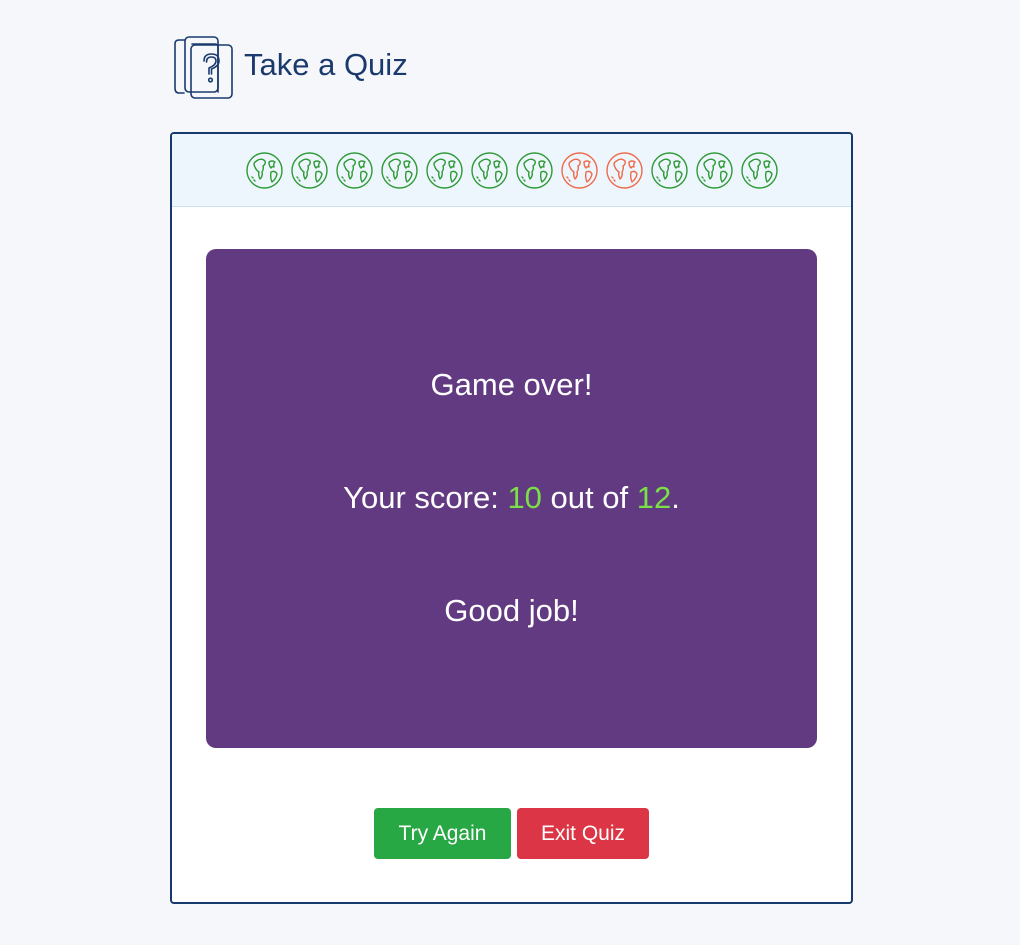  What do you see at coordinates (583, 833) in the screenshot?
I see `exit-quiz-button: Exit Quiz` at bounding box center [583, 833].